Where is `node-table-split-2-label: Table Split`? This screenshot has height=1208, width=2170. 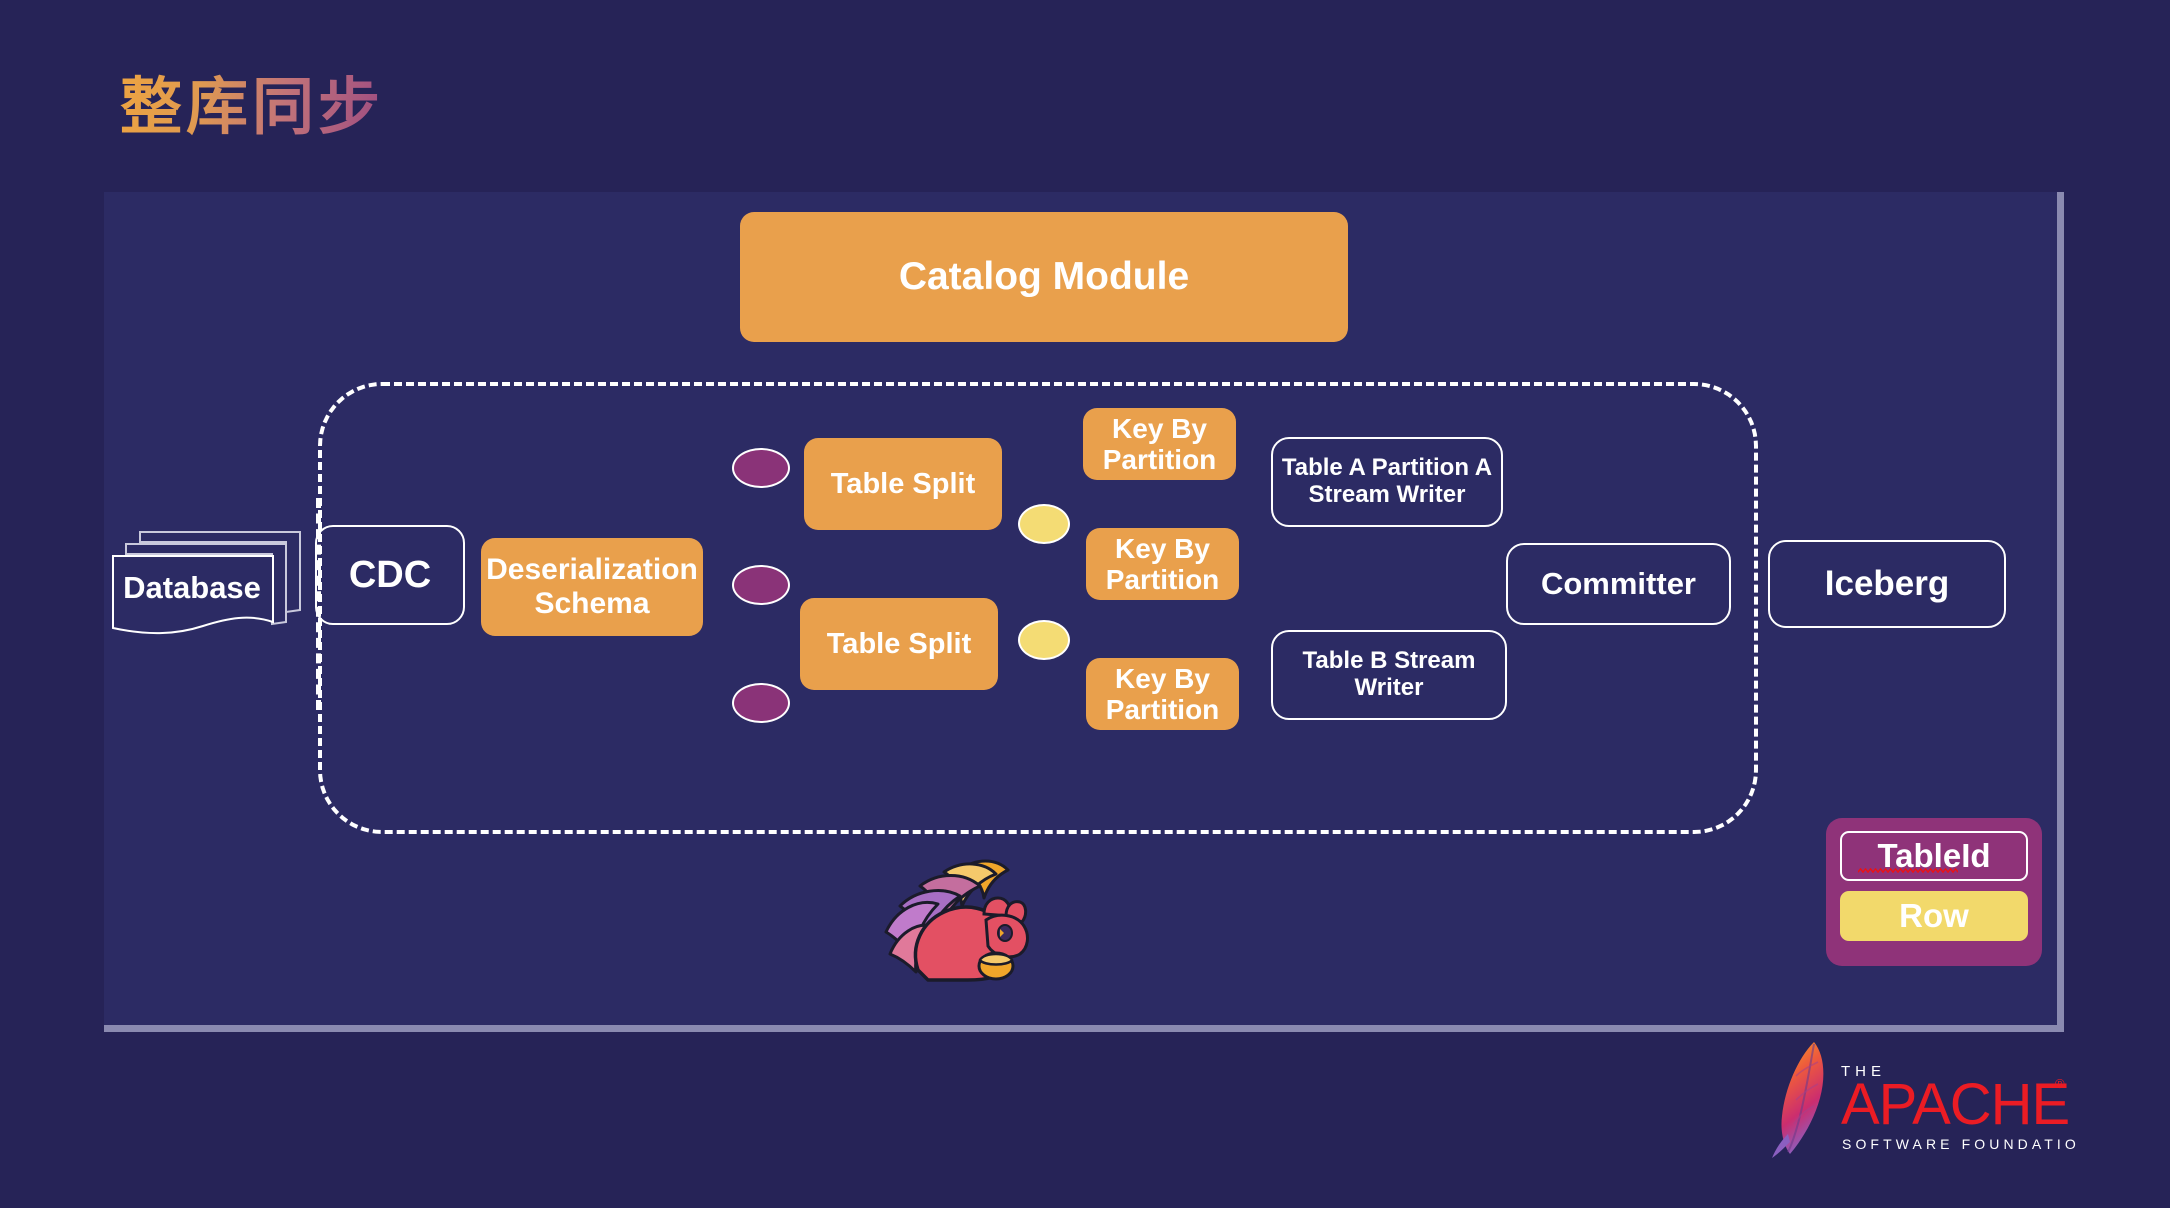
node-table-split-2-label: Table Split is located at coordinates (899, 643).